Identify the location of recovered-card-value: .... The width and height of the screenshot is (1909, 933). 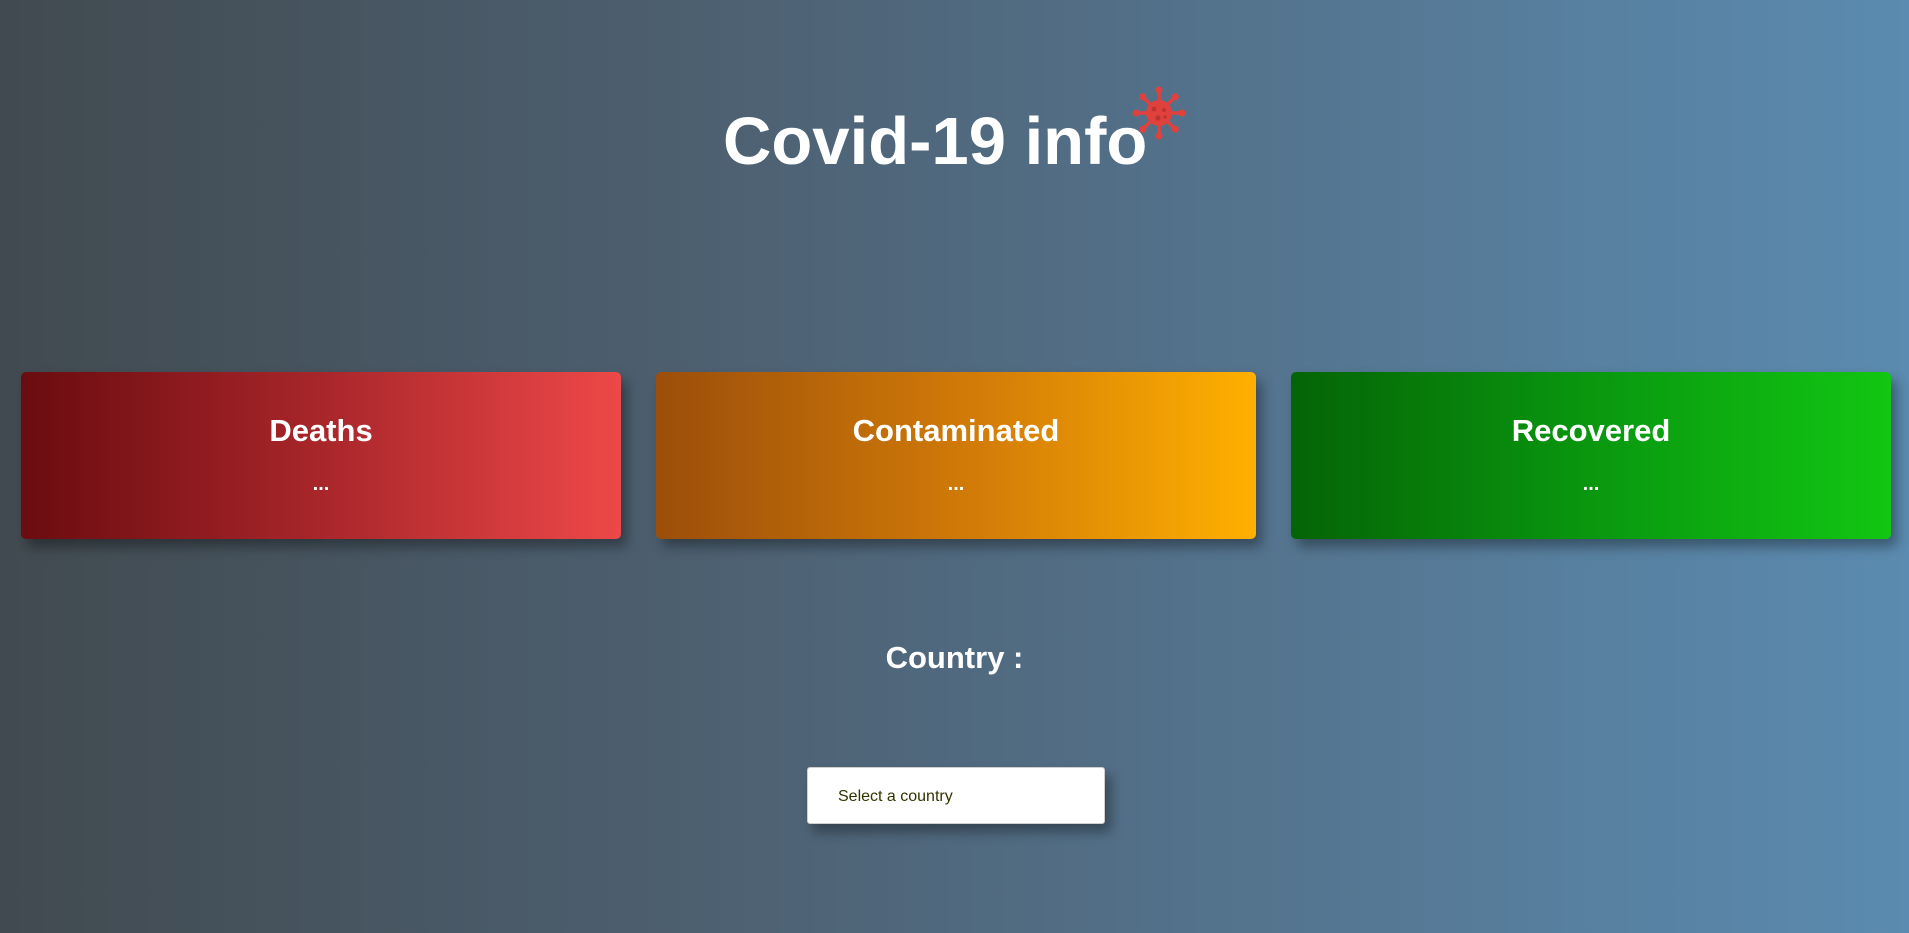
(1591, 484).